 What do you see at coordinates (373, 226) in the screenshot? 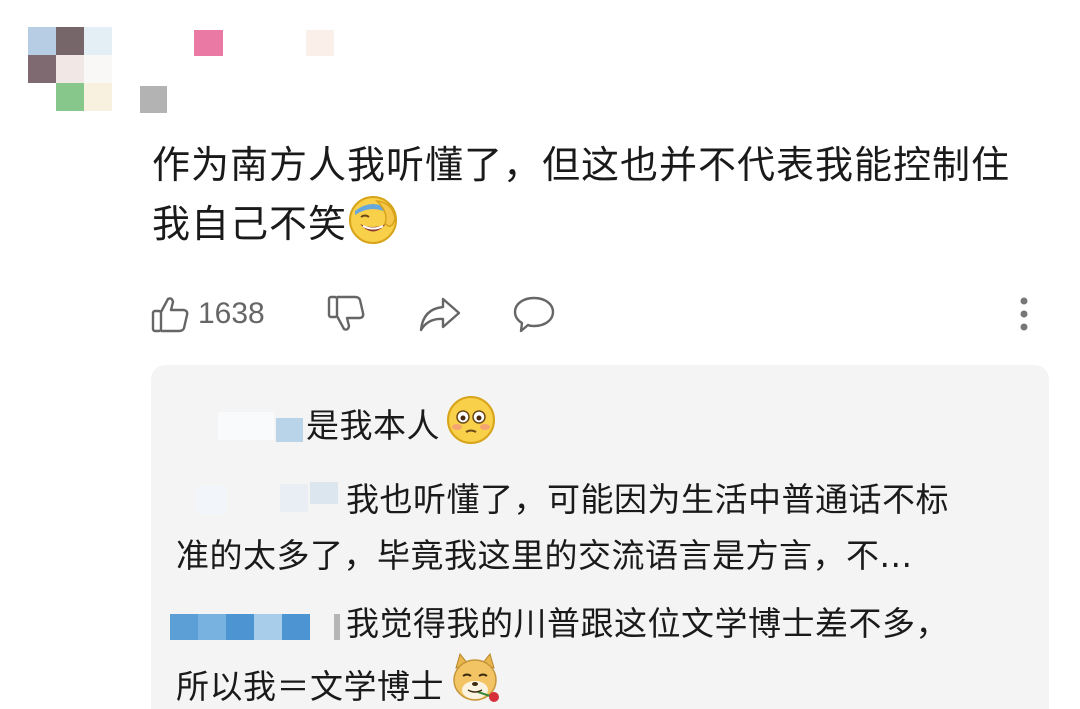
I see `facepalm-laugh-emoji` at bounding box center [373, 226].